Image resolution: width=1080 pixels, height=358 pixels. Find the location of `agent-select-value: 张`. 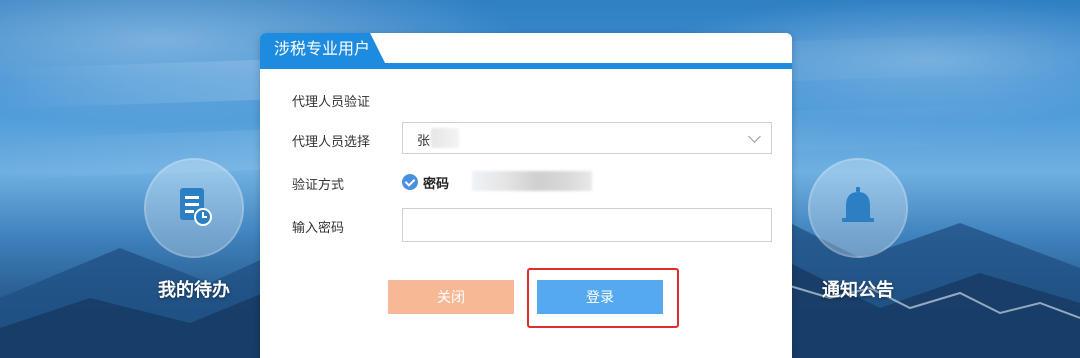

agent-select-value: 张 is located at coordinates (424, 141).